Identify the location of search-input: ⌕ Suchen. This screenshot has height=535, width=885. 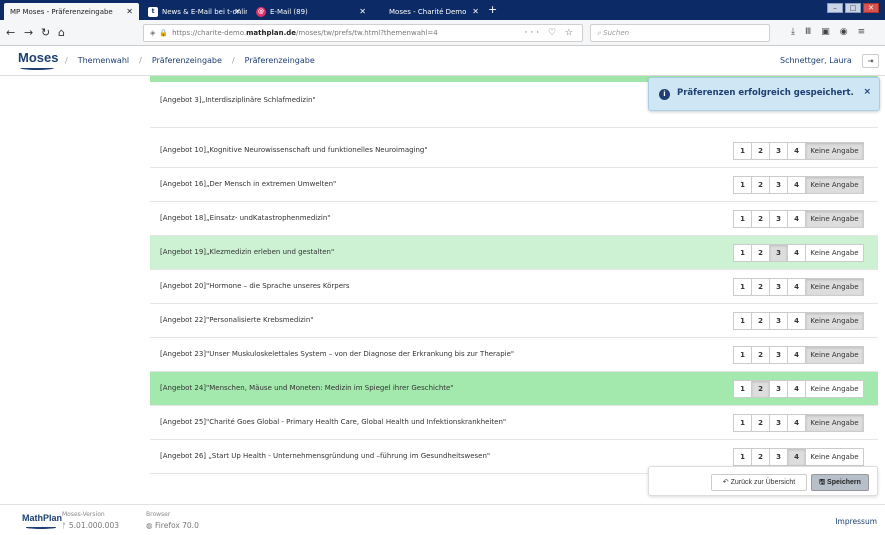
(680, 33).